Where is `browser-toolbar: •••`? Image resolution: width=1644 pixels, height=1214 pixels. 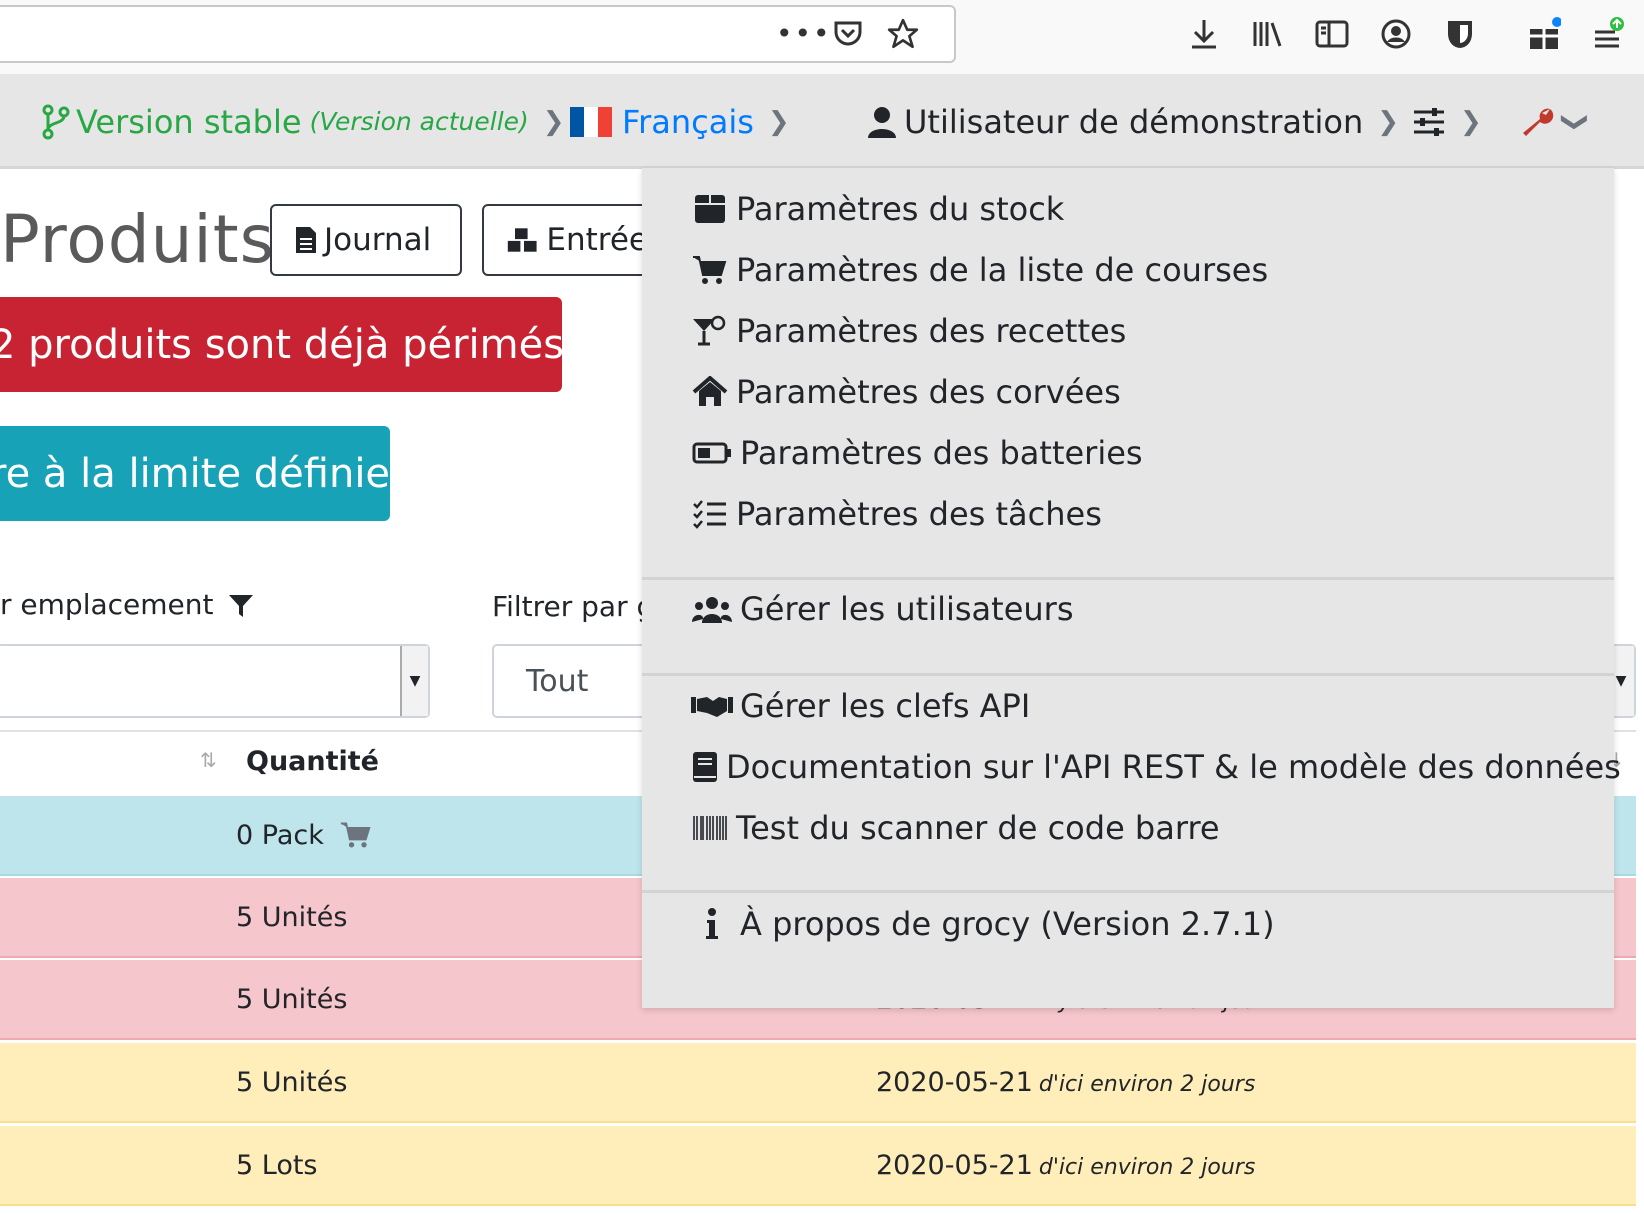
browser-toolbar: ••• is located at coordinates (822, 37).